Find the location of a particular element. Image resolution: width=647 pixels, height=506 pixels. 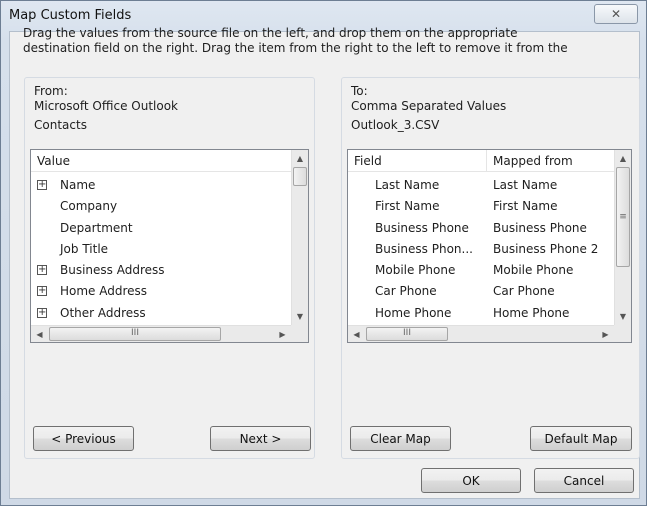

close-icon: ✕ is located at coordinates (616, 14).